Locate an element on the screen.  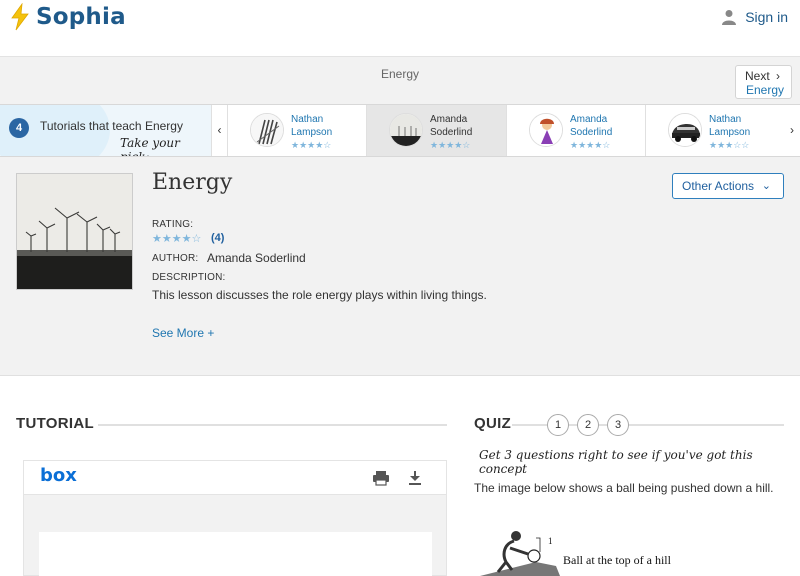
sophia-logo-icon is located at coordinates (20, 17).